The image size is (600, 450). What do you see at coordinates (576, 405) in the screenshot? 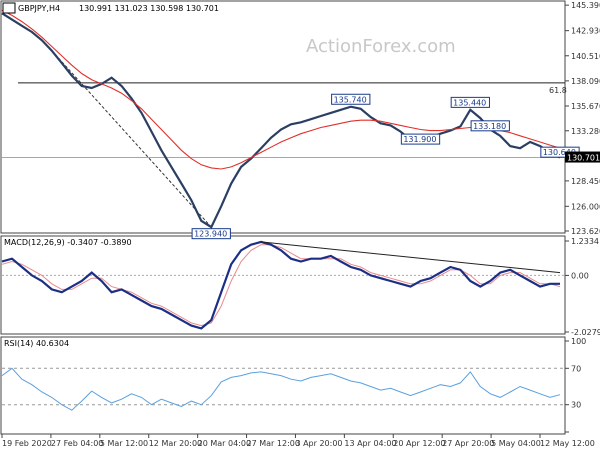
I see `rsi-tick-label: 30` at bounding box center [576, 405].